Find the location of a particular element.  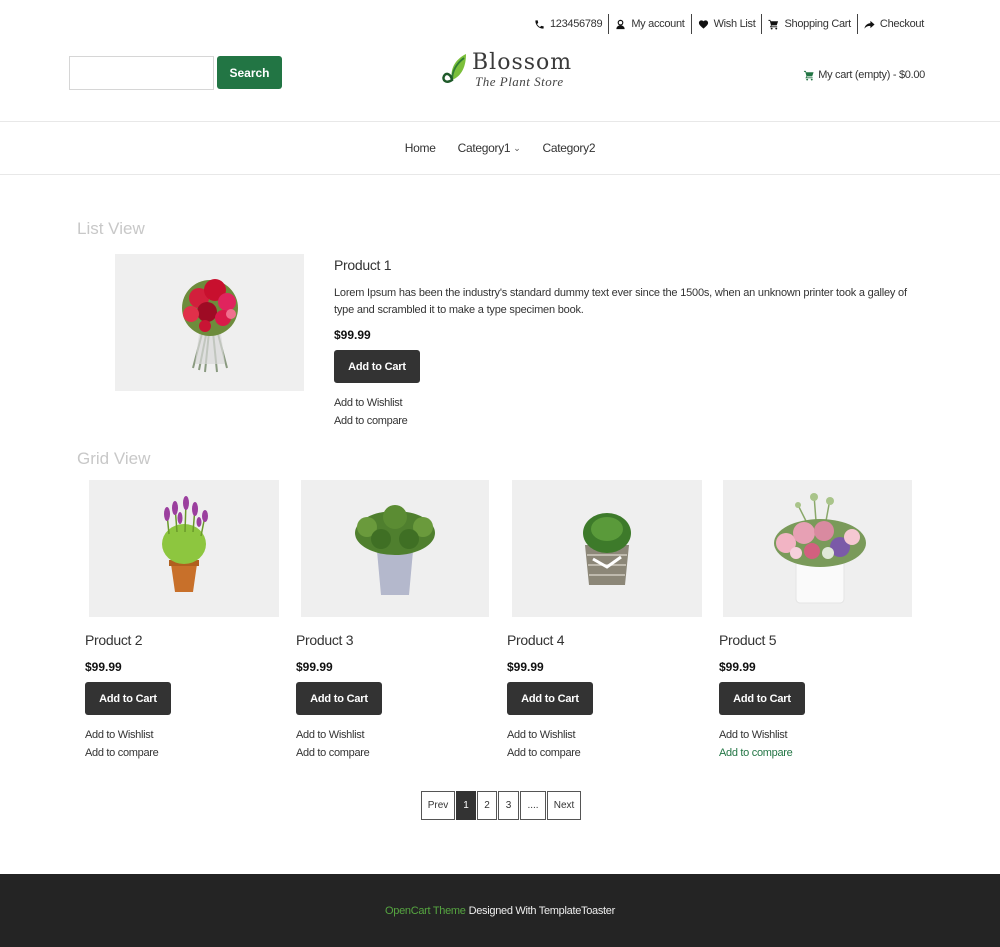

search-button: Search is located at coordinates (249, 72).